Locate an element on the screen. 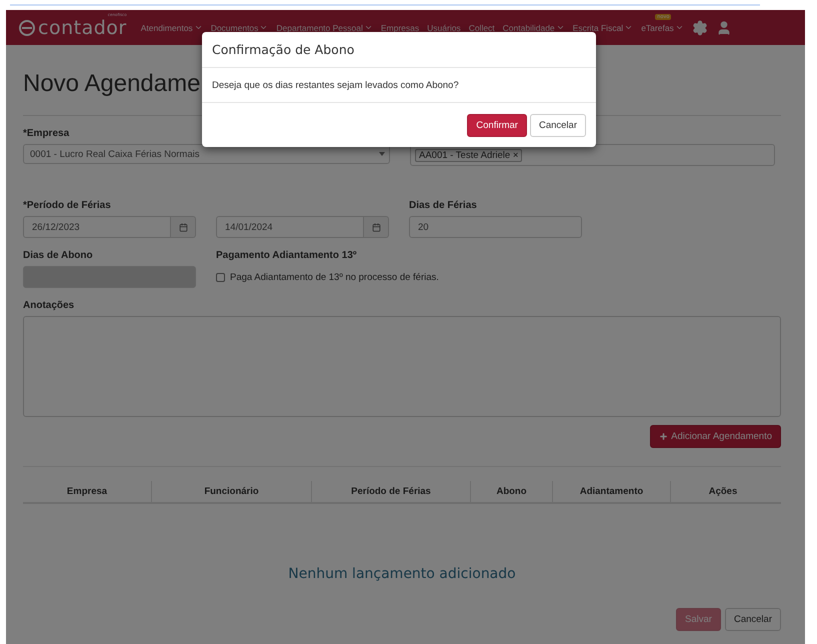 The image size is (817, 644). column-header: Adiantamento is located at coordinates (611, 491).